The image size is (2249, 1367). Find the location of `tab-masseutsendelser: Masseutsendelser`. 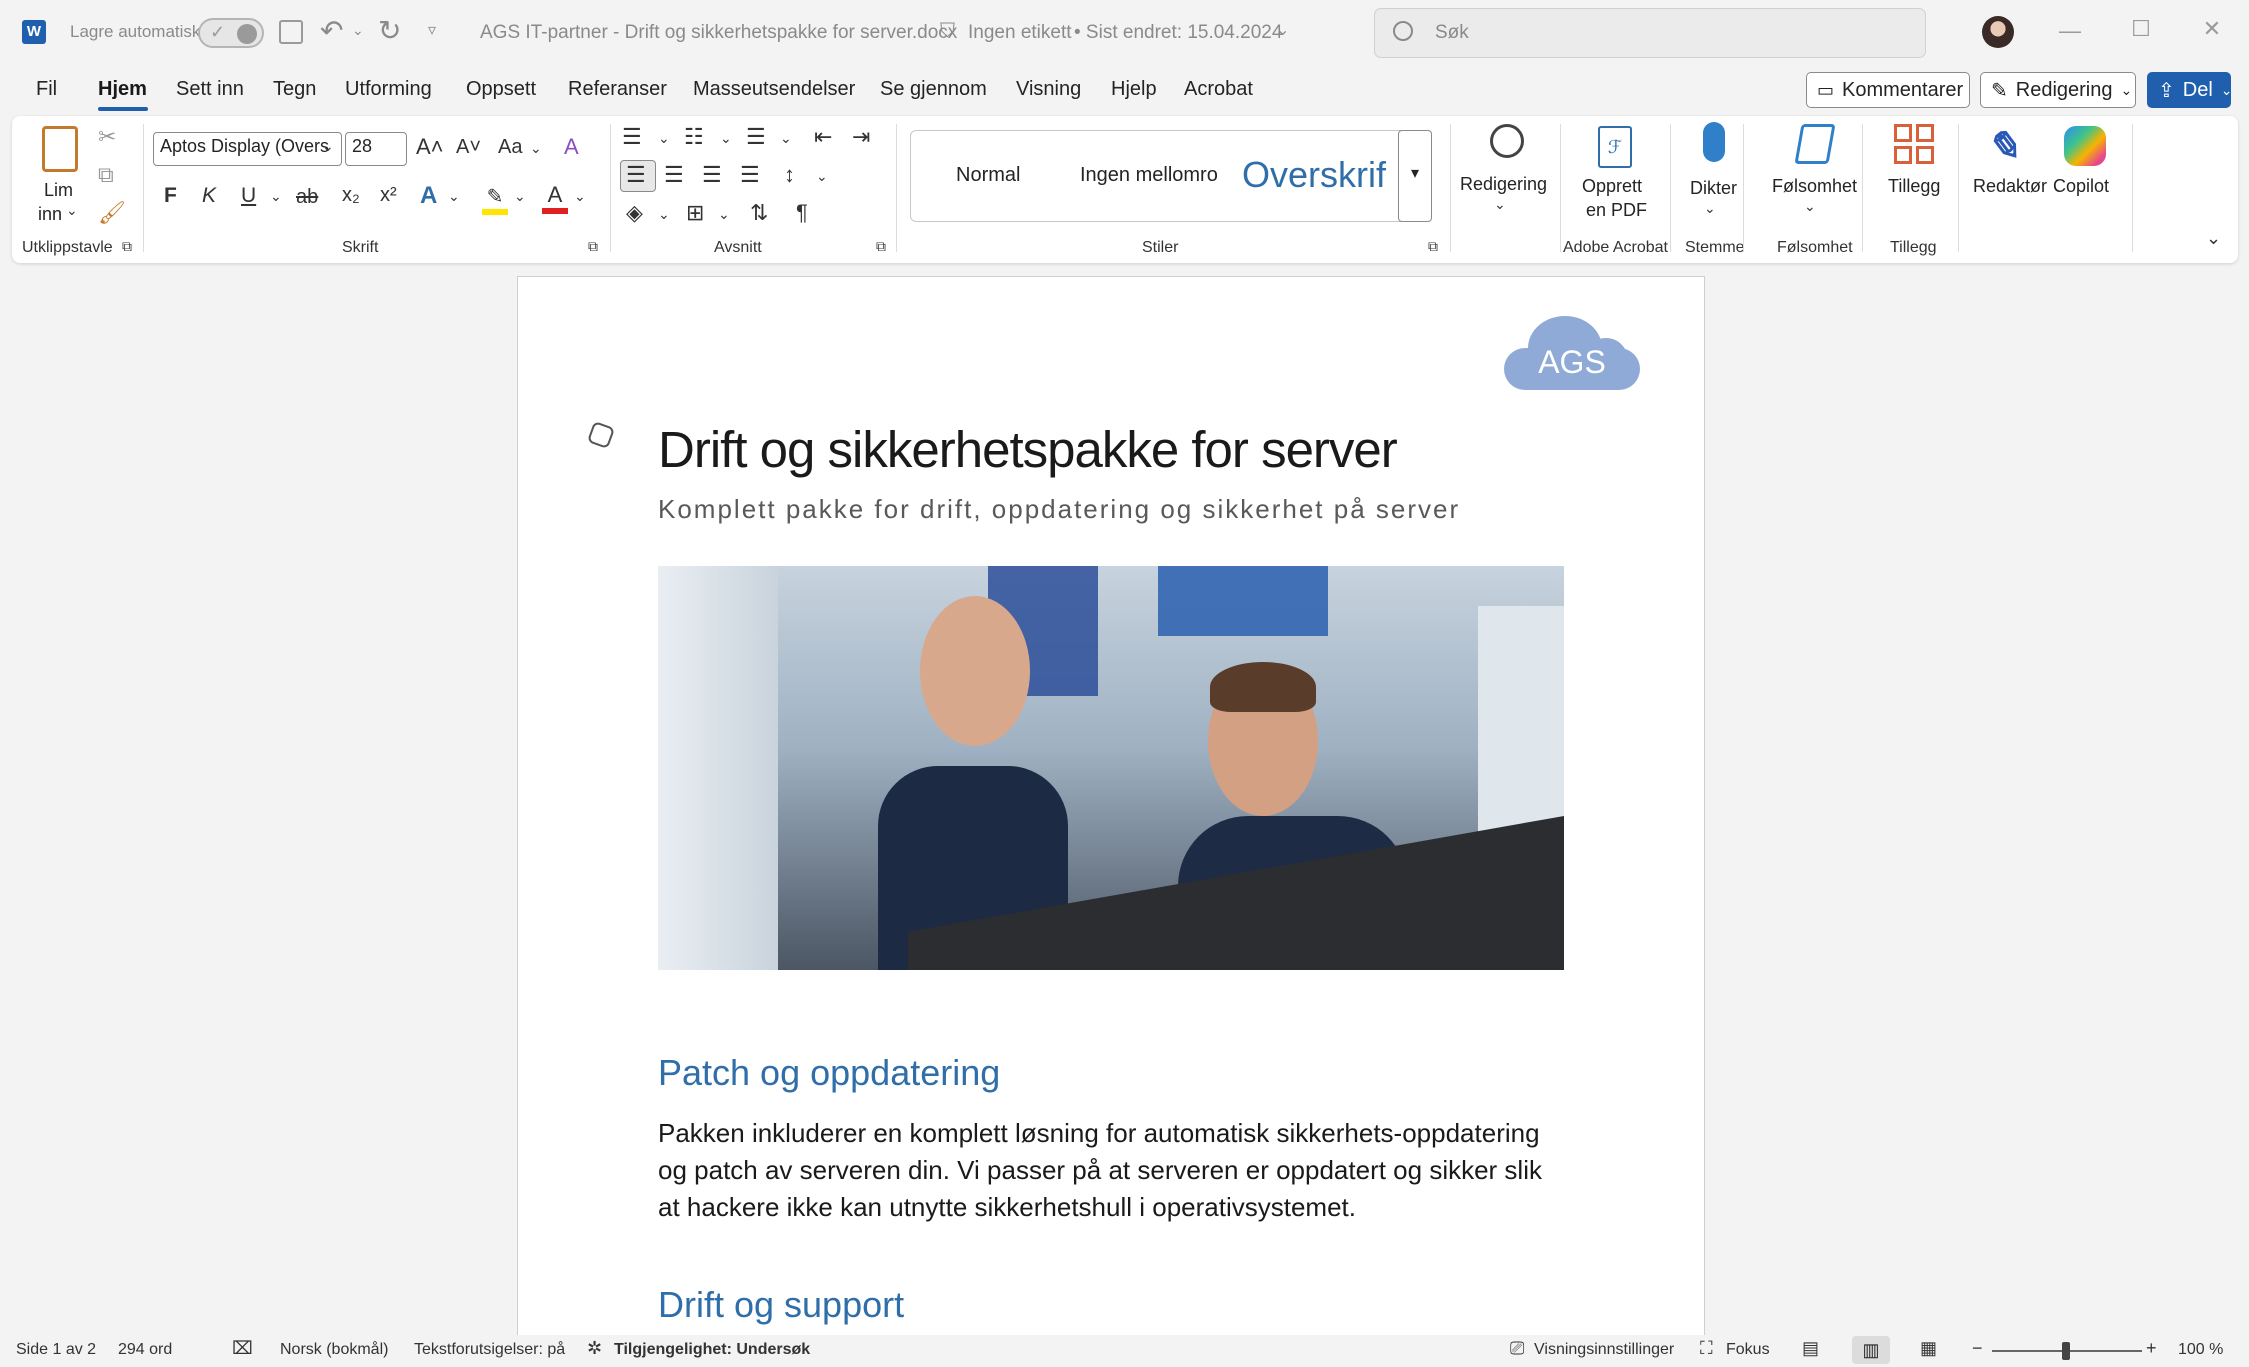

tab-masseutsendelser: Masseutsendelser is located at coordinates (774, 89).